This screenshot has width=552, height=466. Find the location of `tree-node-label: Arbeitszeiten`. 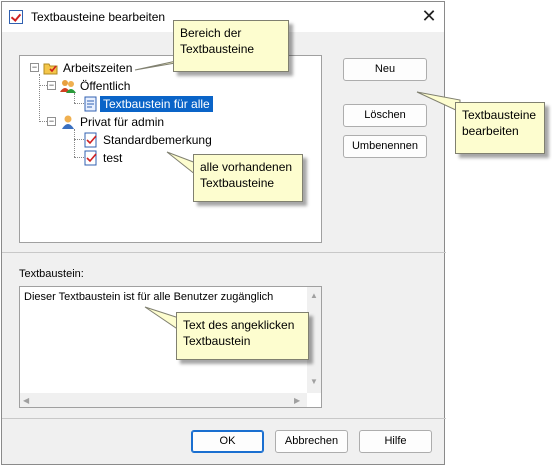

tree-node-label: Arbeitszeiten is located at coordinates (98, 68).